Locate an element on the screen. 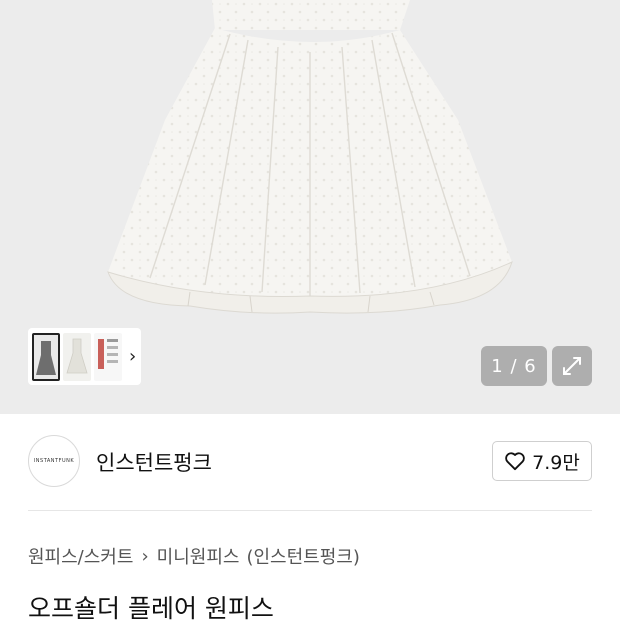  brand-name: 인스턴트펑크 is located at coordinates (154, 462).